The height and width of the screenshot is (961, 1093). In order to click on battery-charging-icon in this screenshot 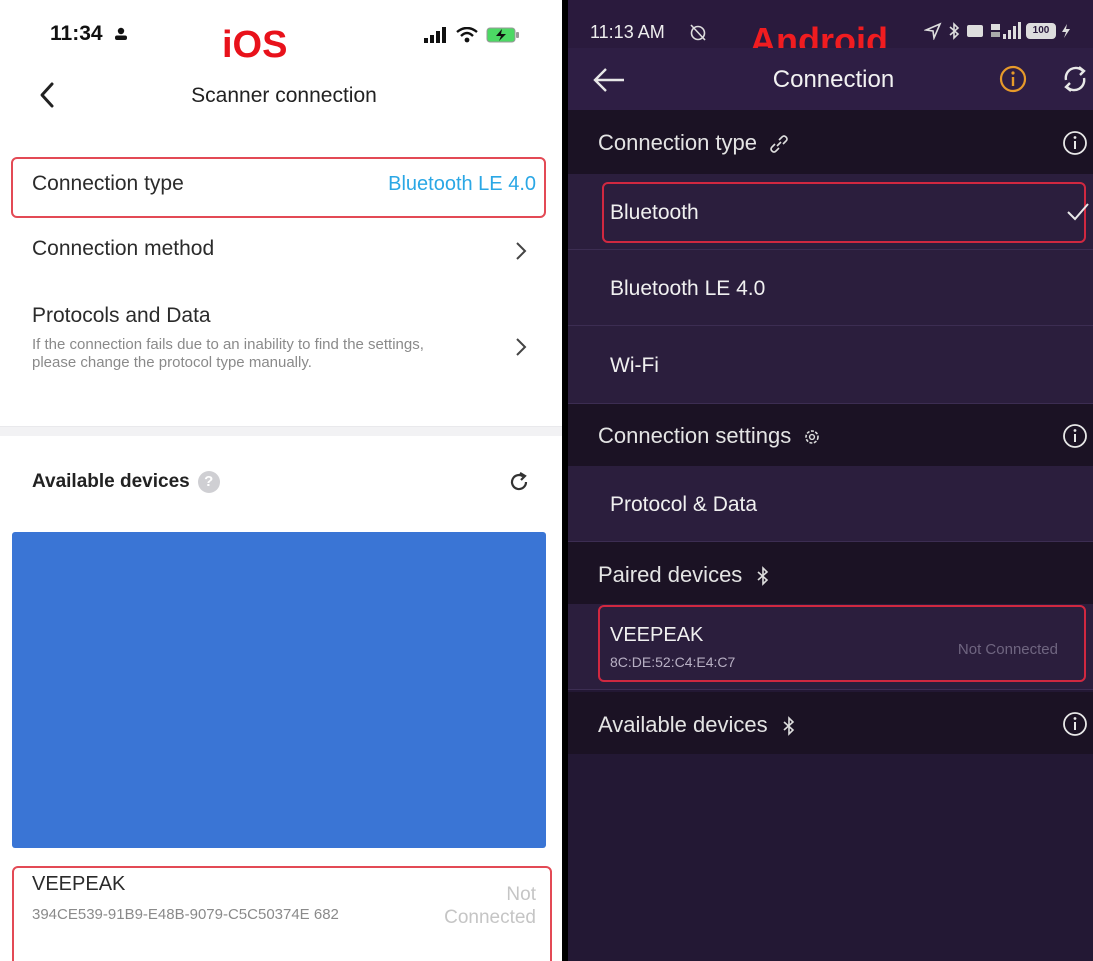, I will do `click(502, 35)`.